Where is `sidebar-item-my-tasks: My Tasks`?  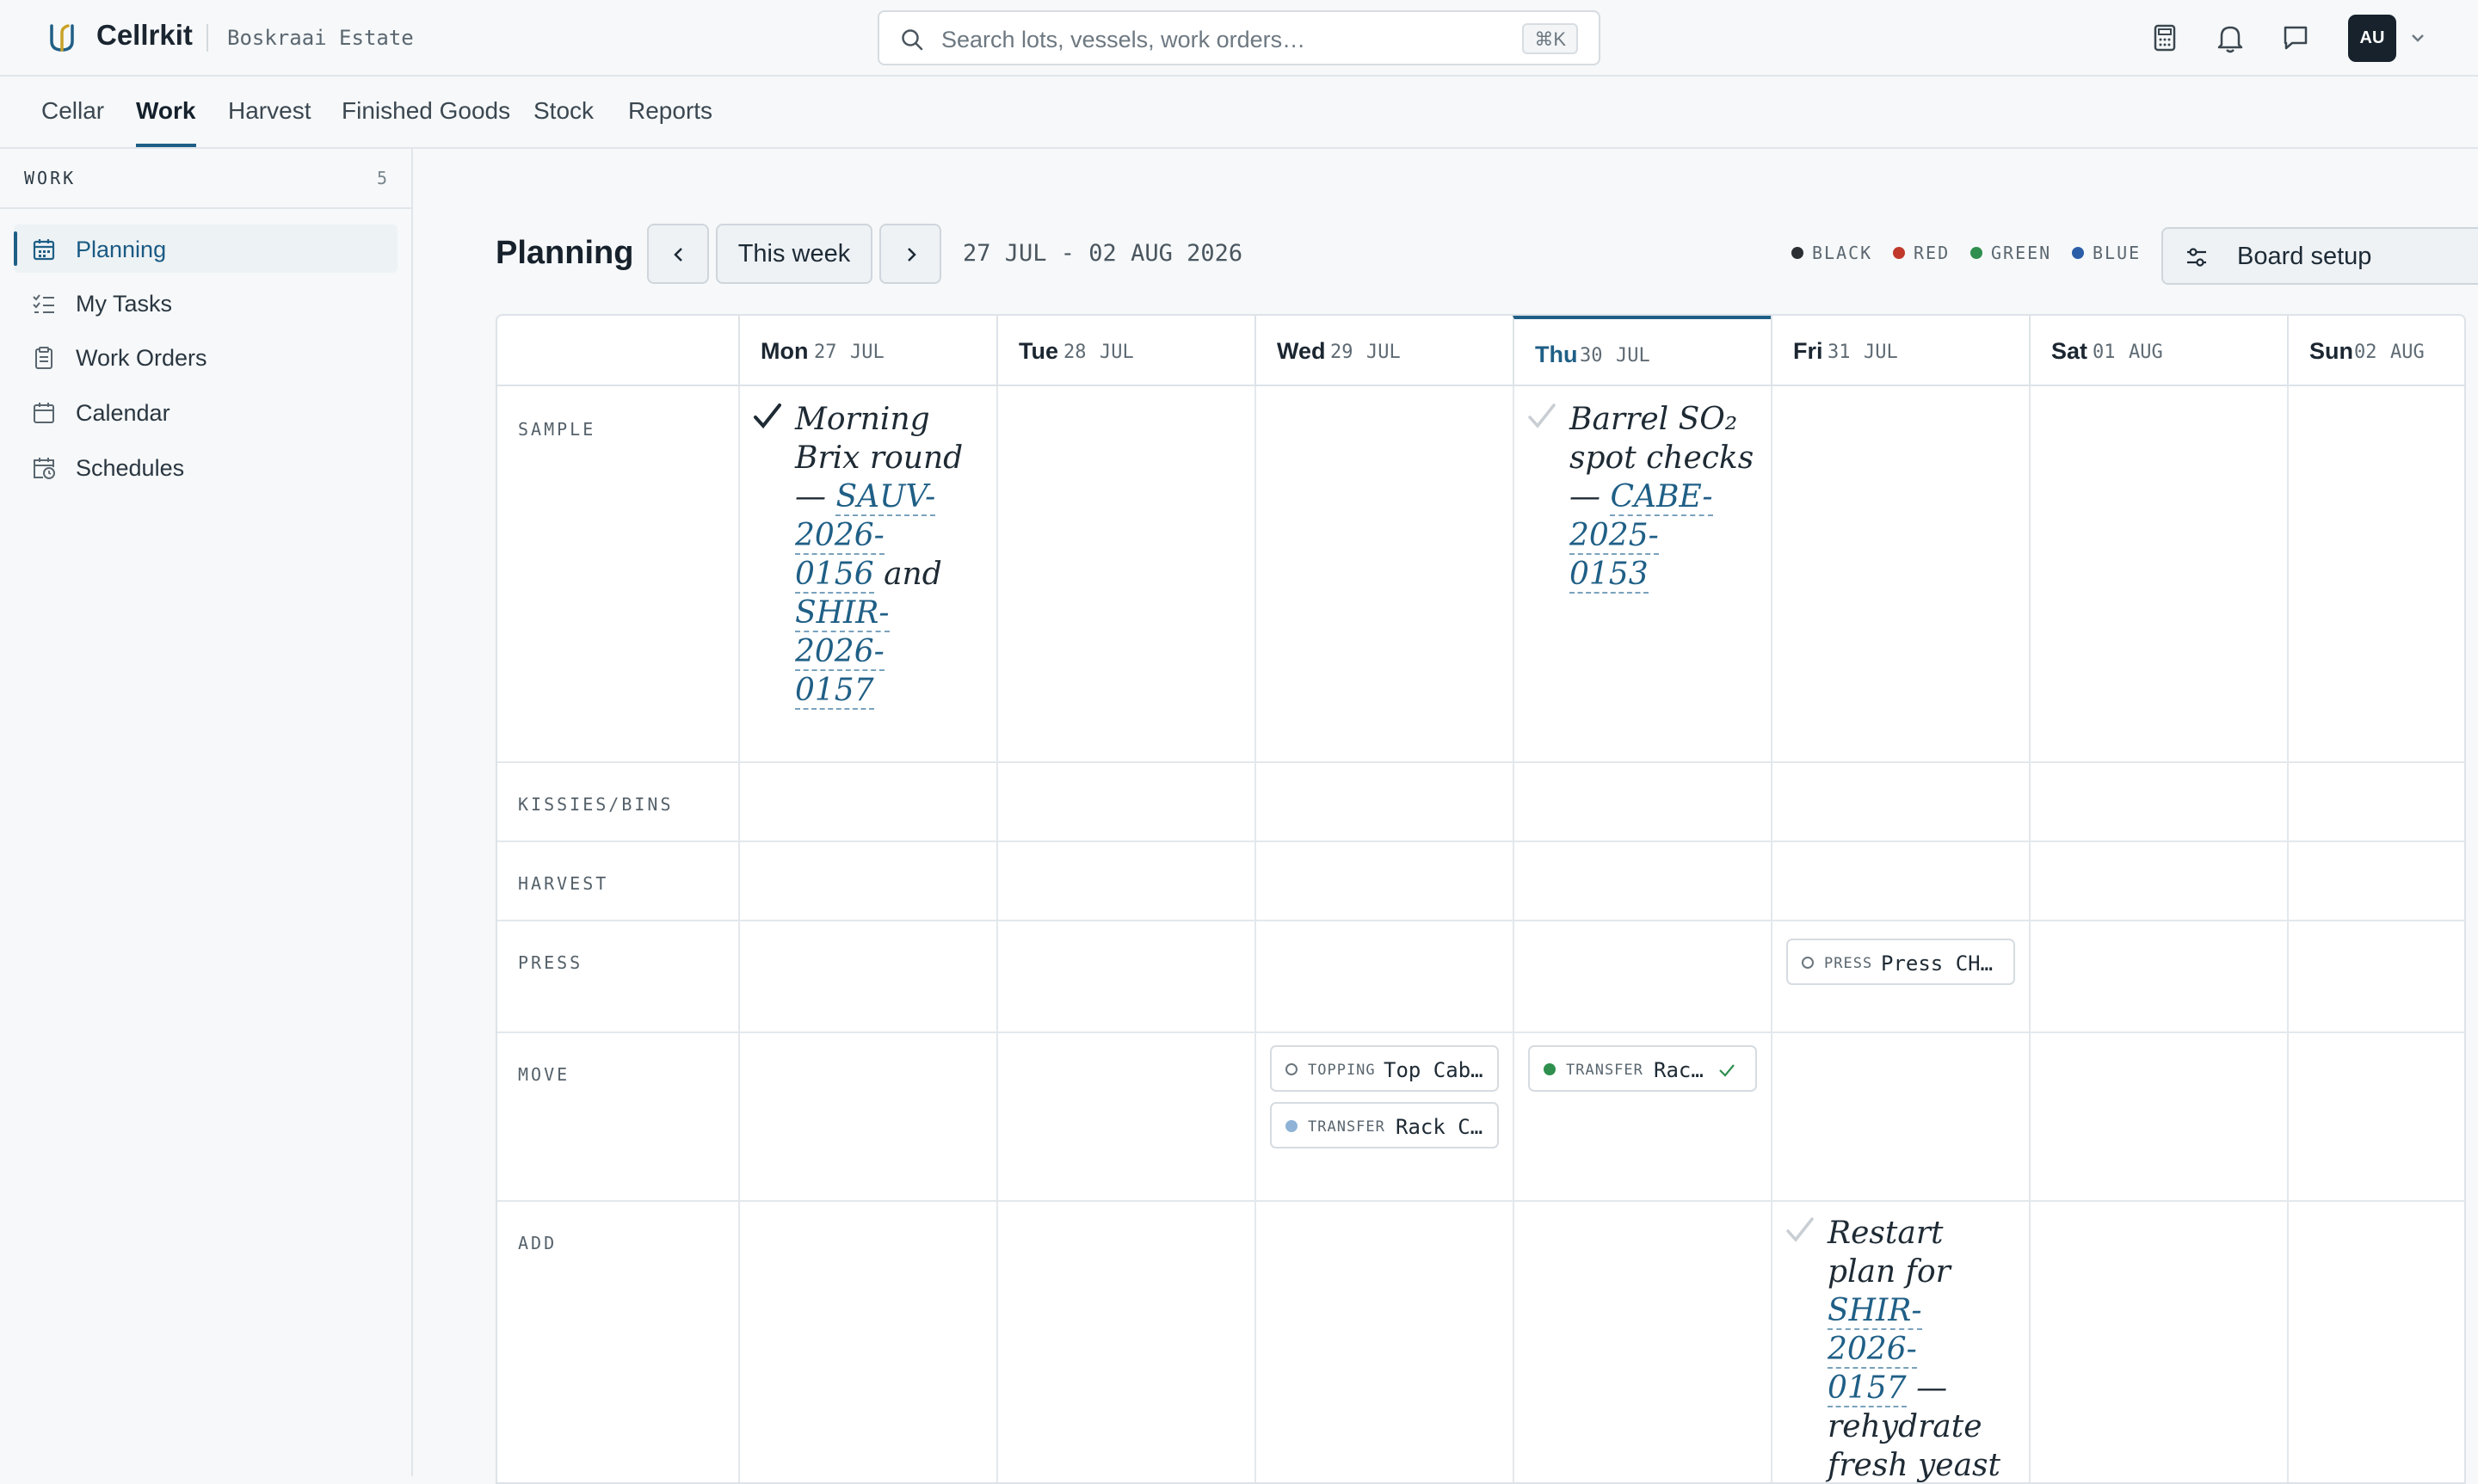 sidebar-item-my-tasks: My Tasks is located at coordinates (206, 303).